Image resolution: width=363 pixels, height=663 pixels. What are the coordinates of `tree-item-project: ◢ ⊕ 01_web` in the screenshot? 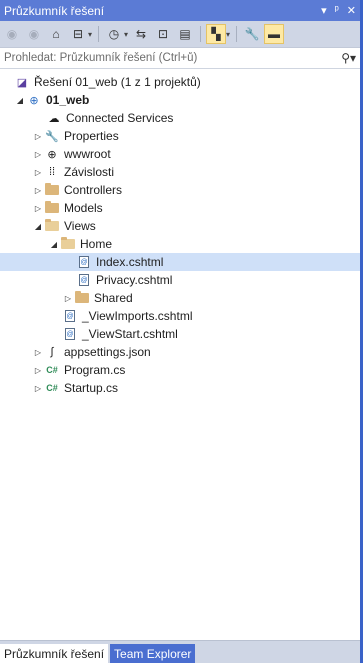 It's located at (180, 100).